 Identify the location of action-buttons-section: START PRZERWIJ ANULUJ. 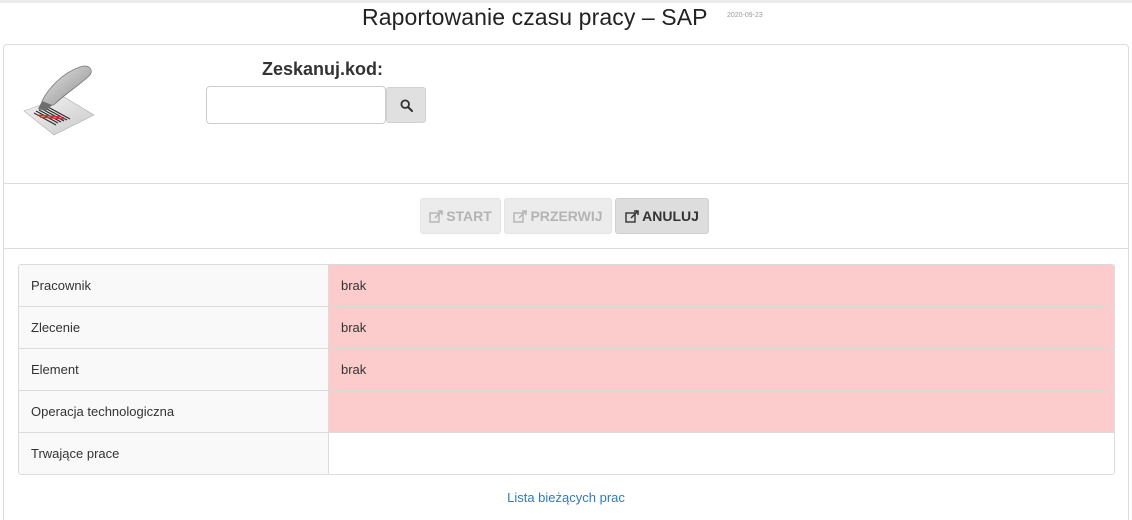
(566, 216).